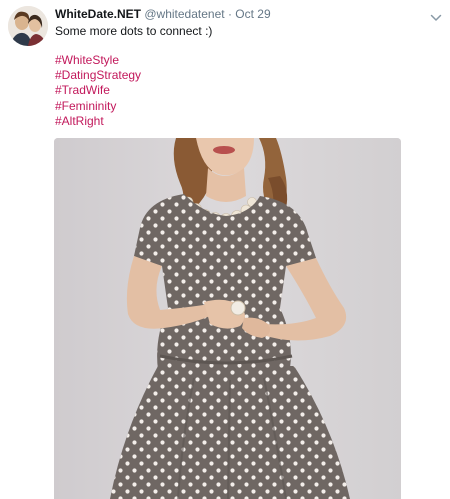 The height and width of the screenshot is (499, 450). Describe the element at coordinates (134, 31) in the screenshot. I see `tweet-text: Some more dots to connect :)` at that location.